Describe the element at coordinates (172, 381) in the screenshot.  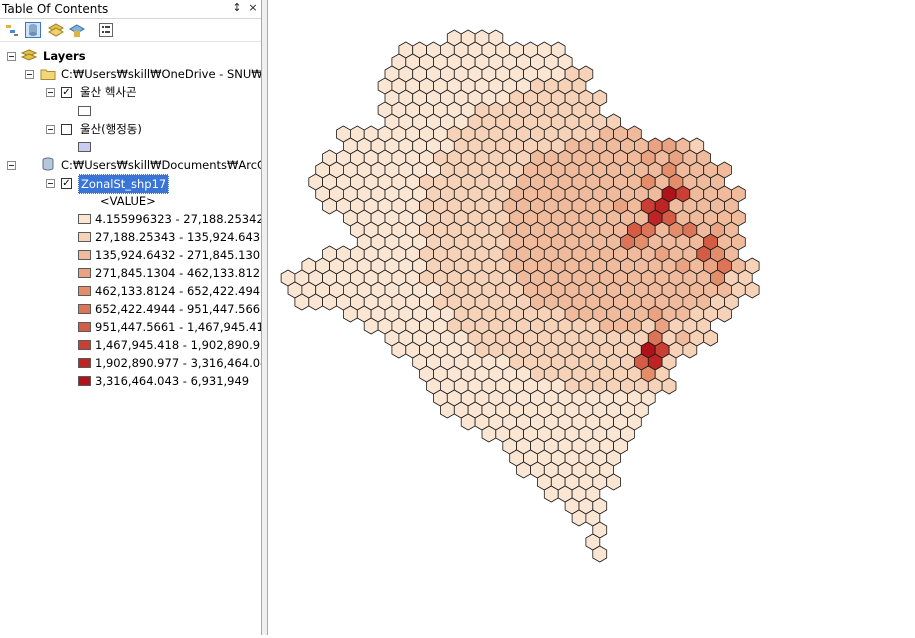
I see `legend-label: 3,316,464.043 - 6,931,949` at that location.